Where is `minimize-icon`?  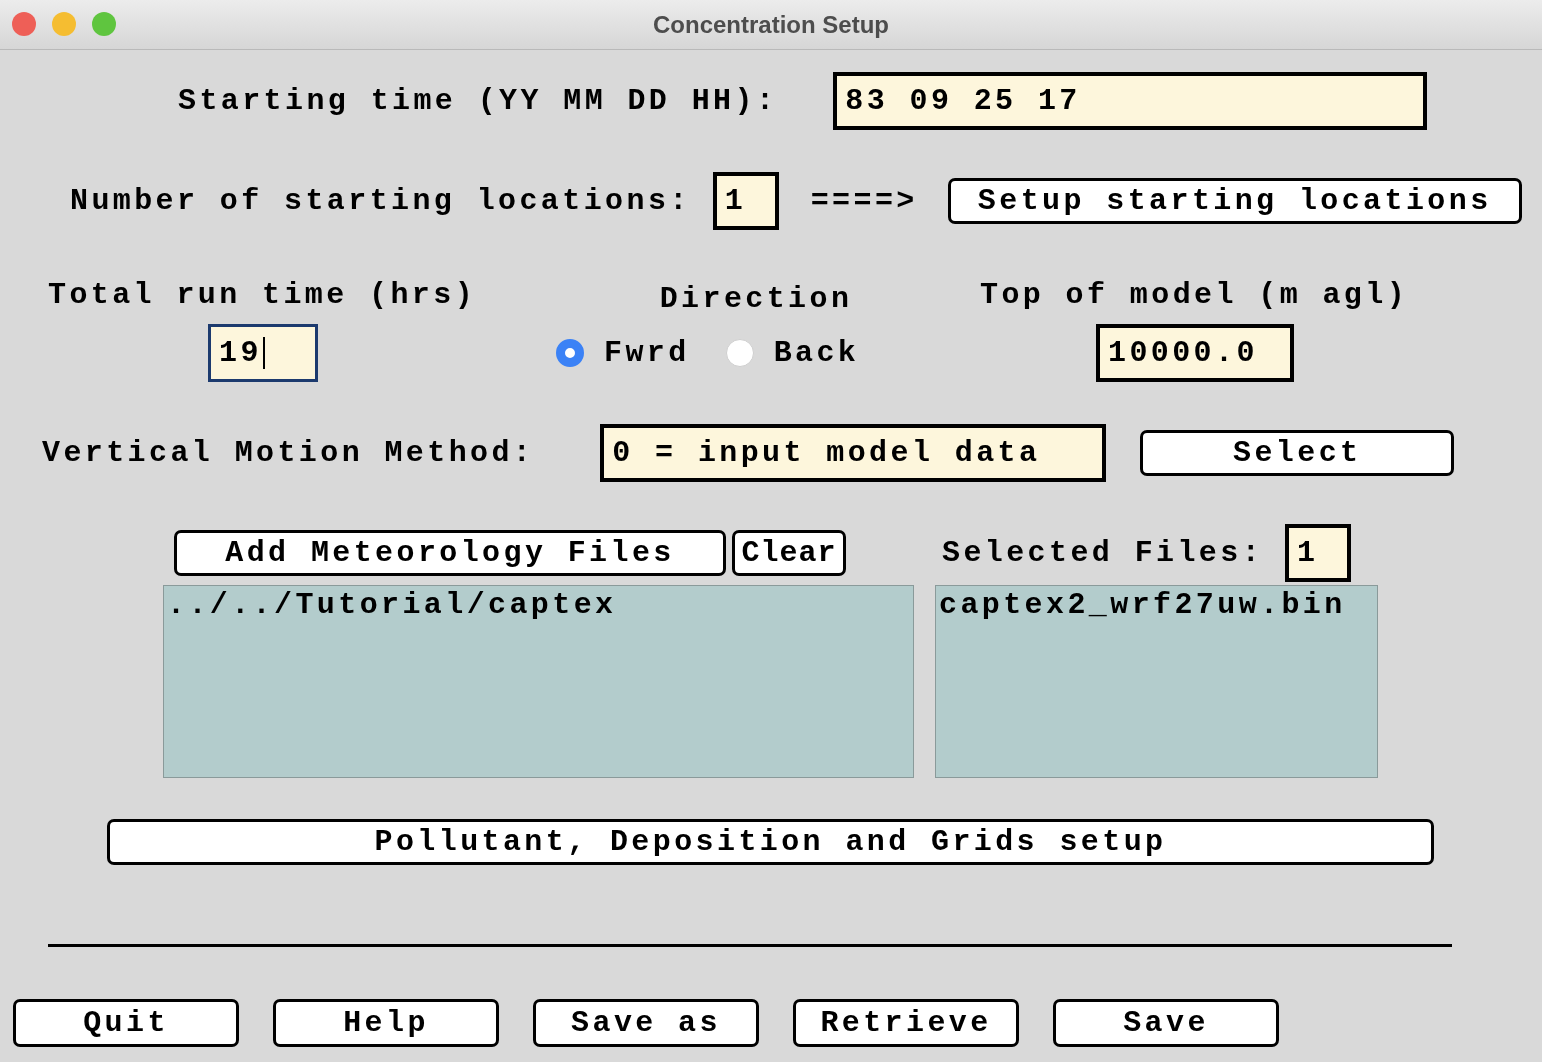 minimize-icon is located at coordinates (64, 24).